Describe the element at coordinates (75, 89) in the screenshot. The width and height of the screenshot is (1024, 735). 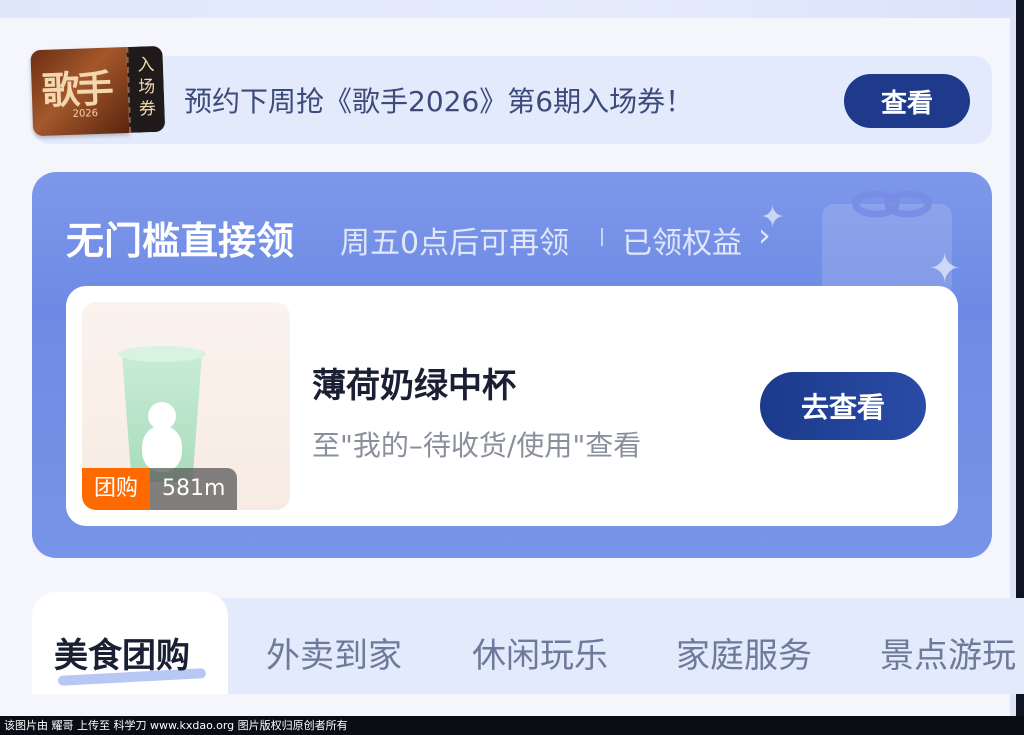
I see `ticket-logo-text: 歌手` at that location.